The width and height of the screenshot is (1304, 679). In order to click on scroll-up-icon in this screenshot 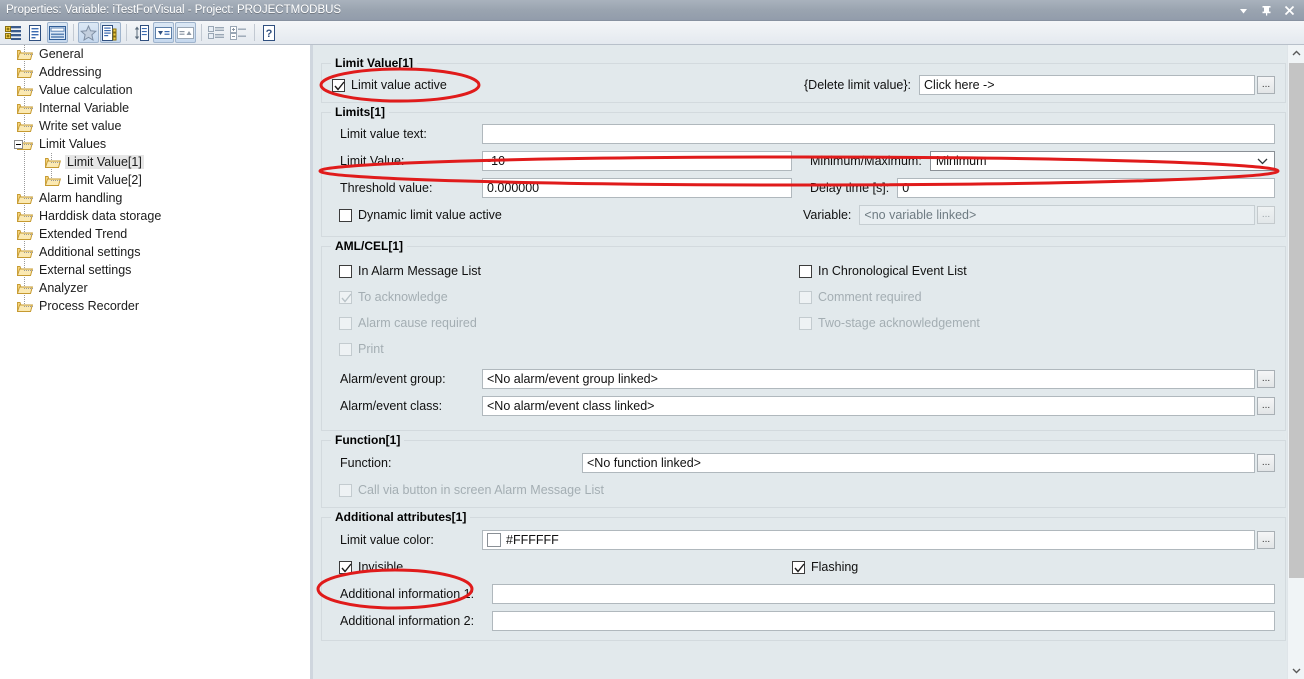, I will do `click(1296, 53)`.